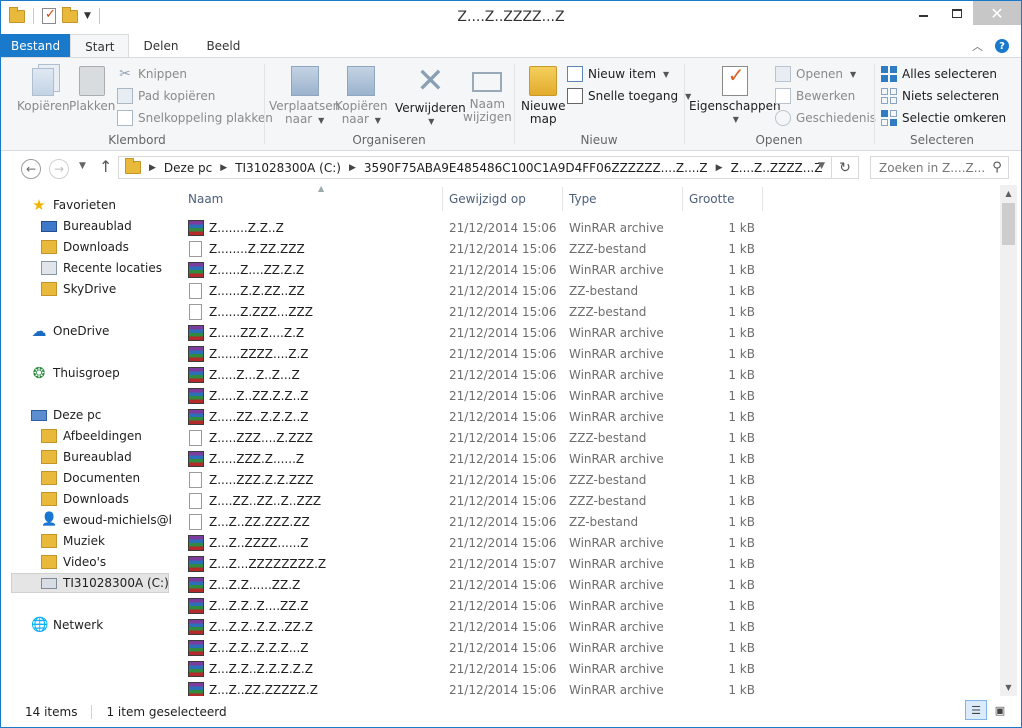  What do you see at coordinates (73, 562) in the screenshot?
I see `nav-item-videos: Video's` at bounding box center [73, 562].